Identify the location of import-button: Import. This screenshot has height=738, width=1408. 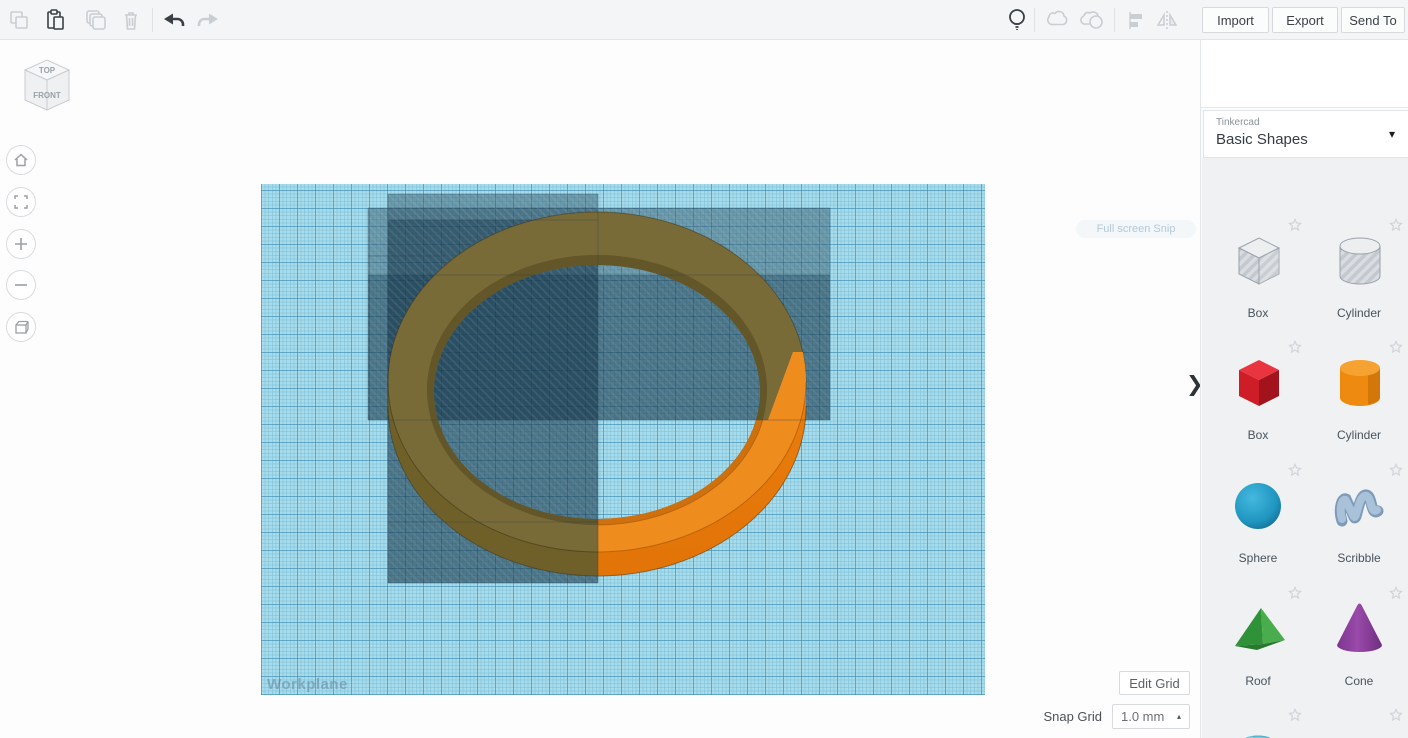
(1235, 20).